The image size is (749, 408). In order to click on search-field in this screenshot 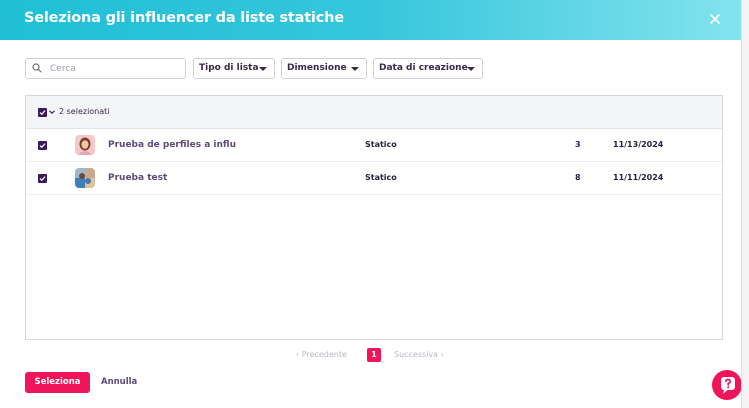, I will do `click(105, 68)`.